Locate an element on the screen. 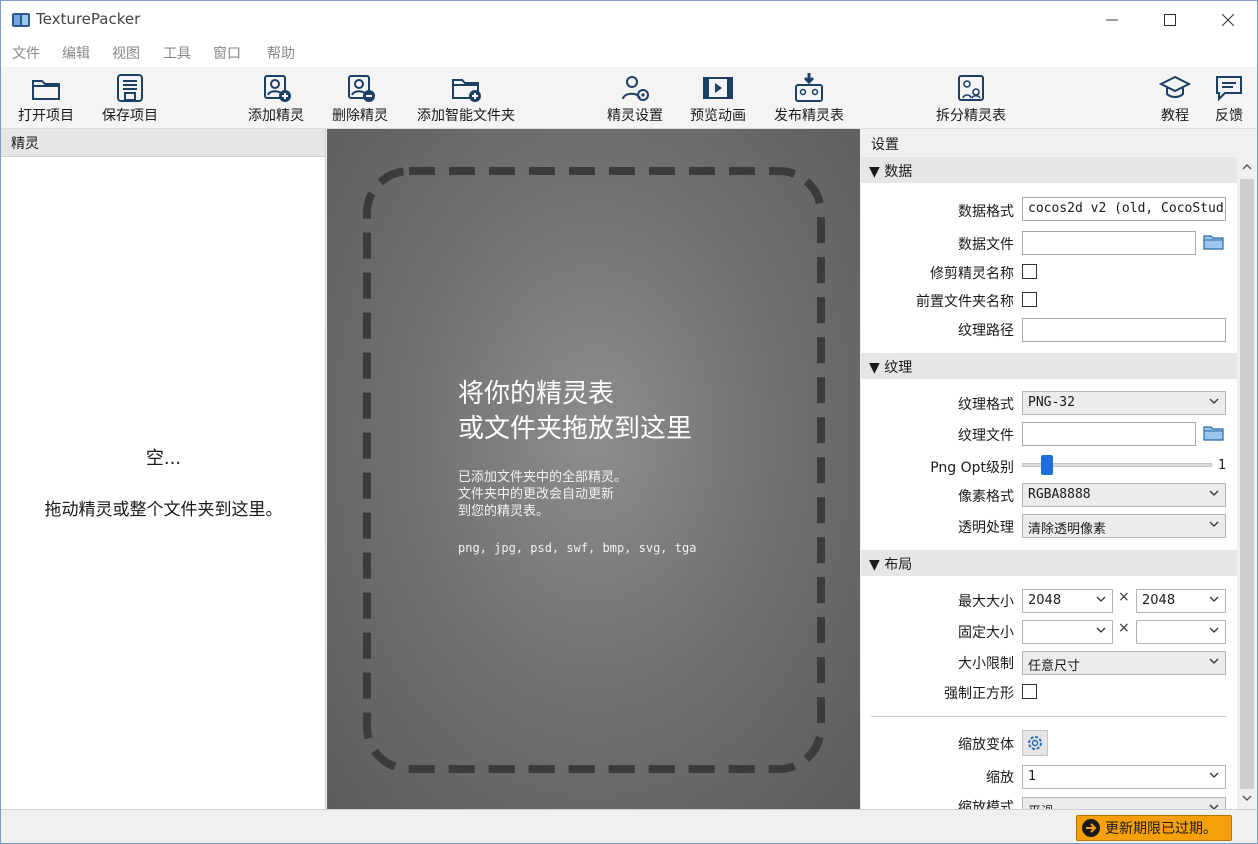  fixed-size-label: 固定大小 is located at coordinates (986, 633).